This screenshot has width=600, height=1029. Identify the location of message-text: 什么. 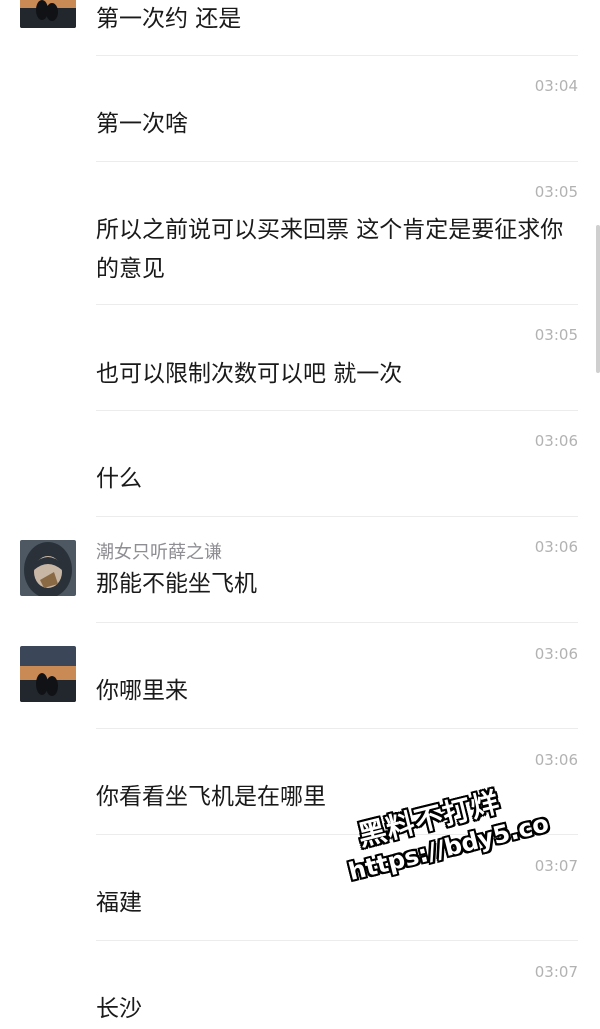
(119, 479).